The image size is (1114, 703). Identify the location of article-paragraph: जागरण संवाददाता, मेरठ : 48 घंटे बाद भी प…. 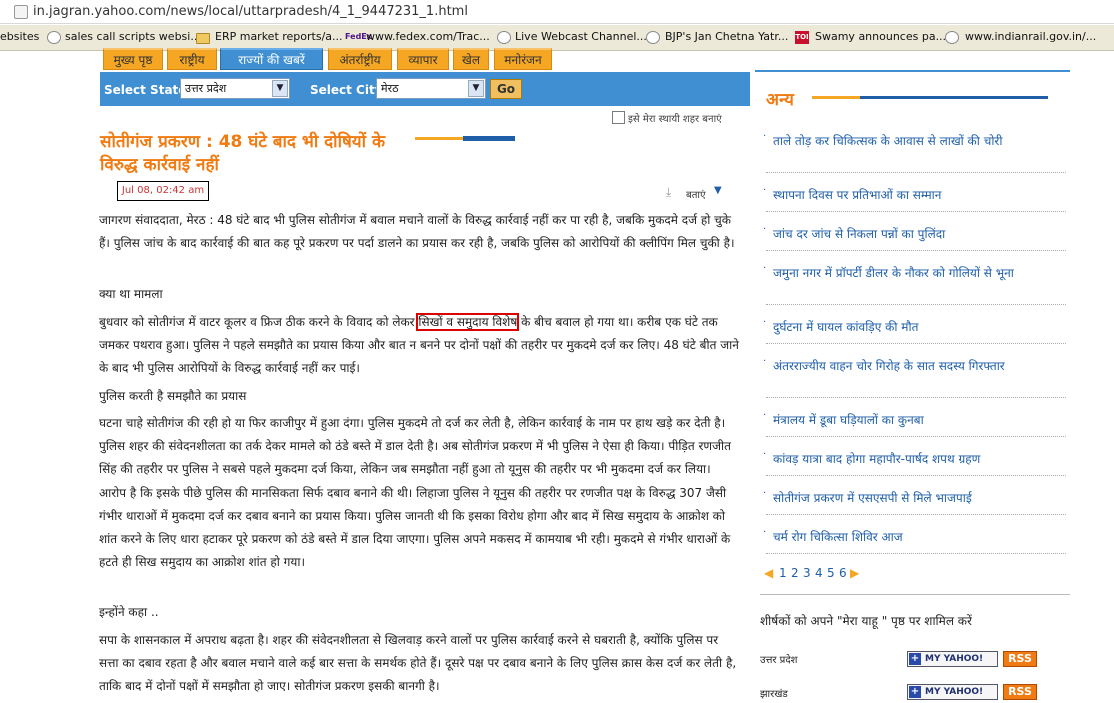
(417, 232).